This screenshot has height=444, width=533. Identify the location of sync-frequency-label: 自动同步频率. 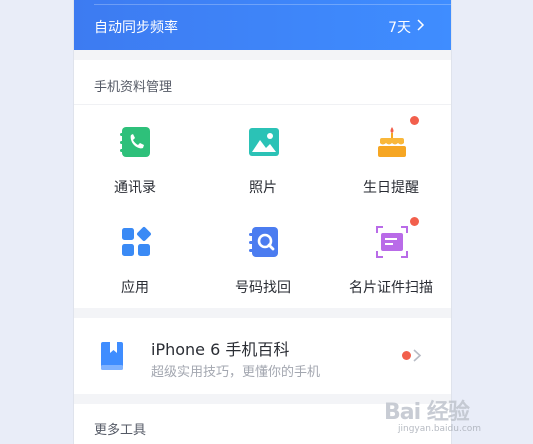
(136, 28).